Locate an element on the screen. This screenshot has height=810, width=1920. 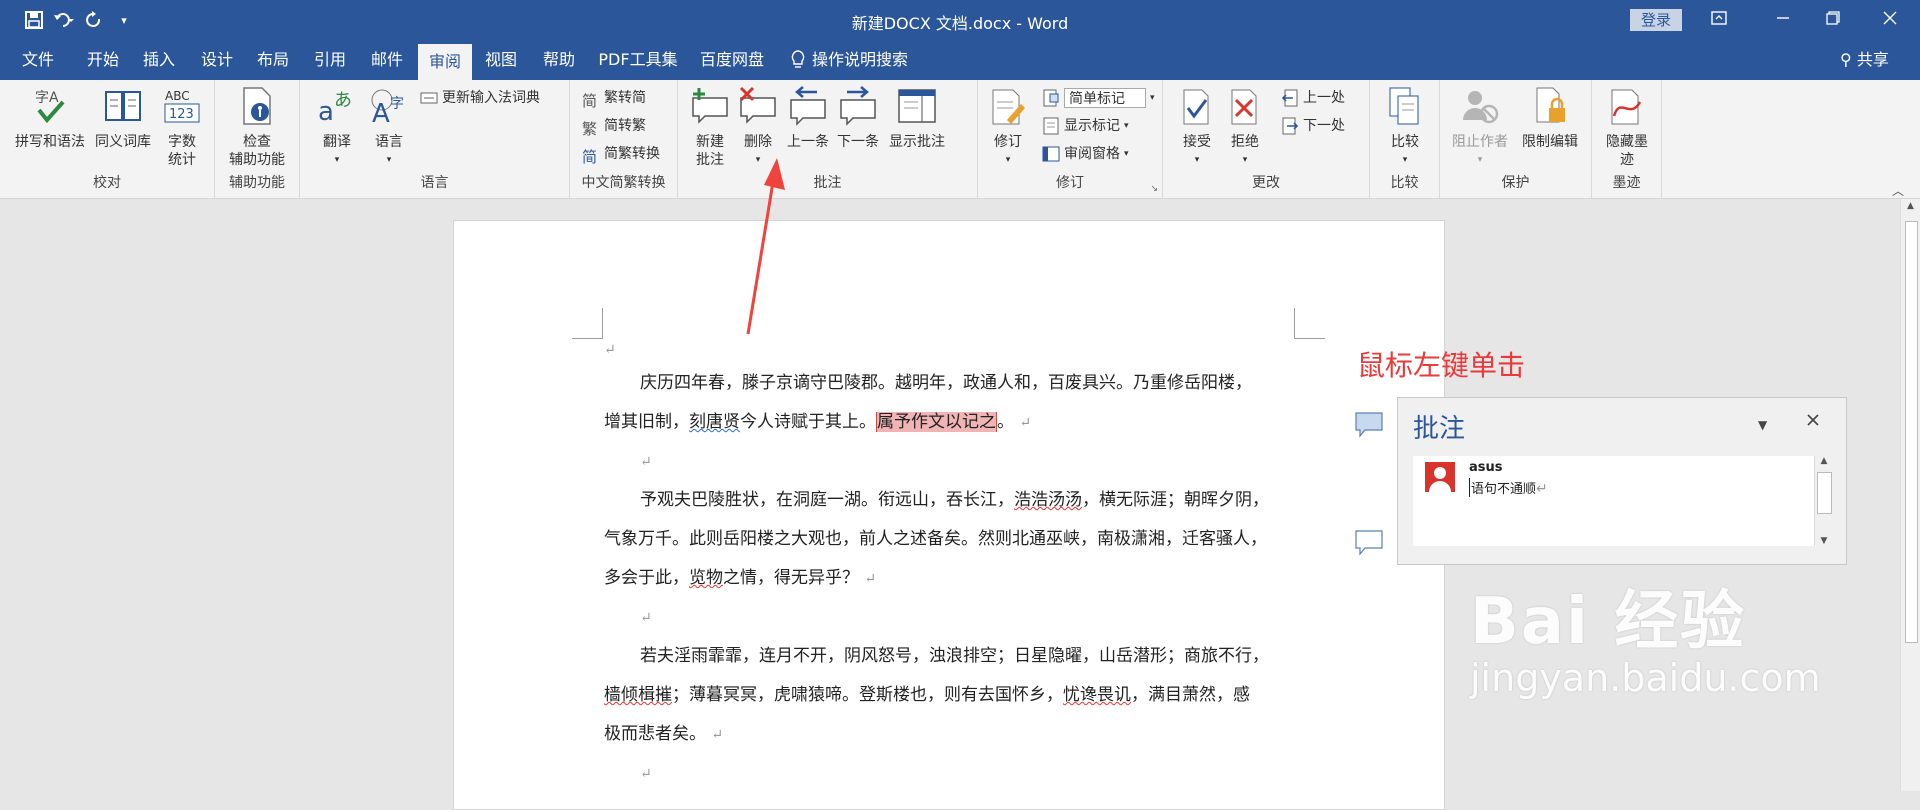
close-window-icon is located at coordinates (1890, 20).